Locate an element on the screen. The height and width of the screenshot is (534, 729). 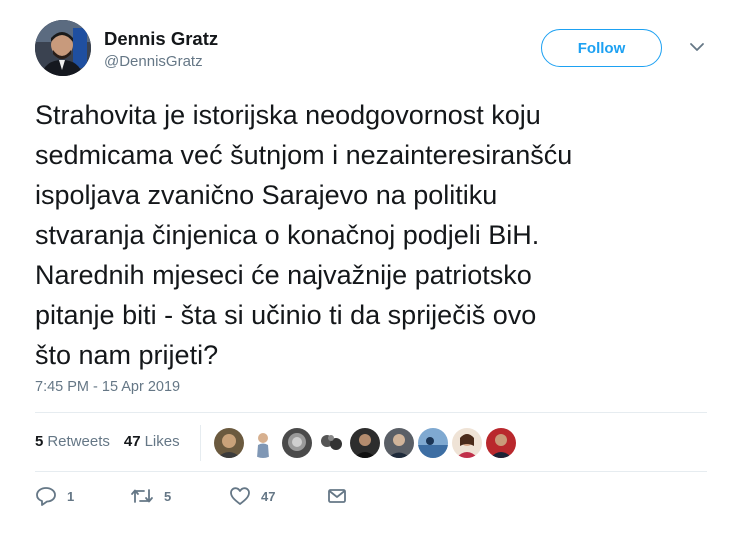
retweets-stat: 5 Retweets is located at coordinates (72, 441).